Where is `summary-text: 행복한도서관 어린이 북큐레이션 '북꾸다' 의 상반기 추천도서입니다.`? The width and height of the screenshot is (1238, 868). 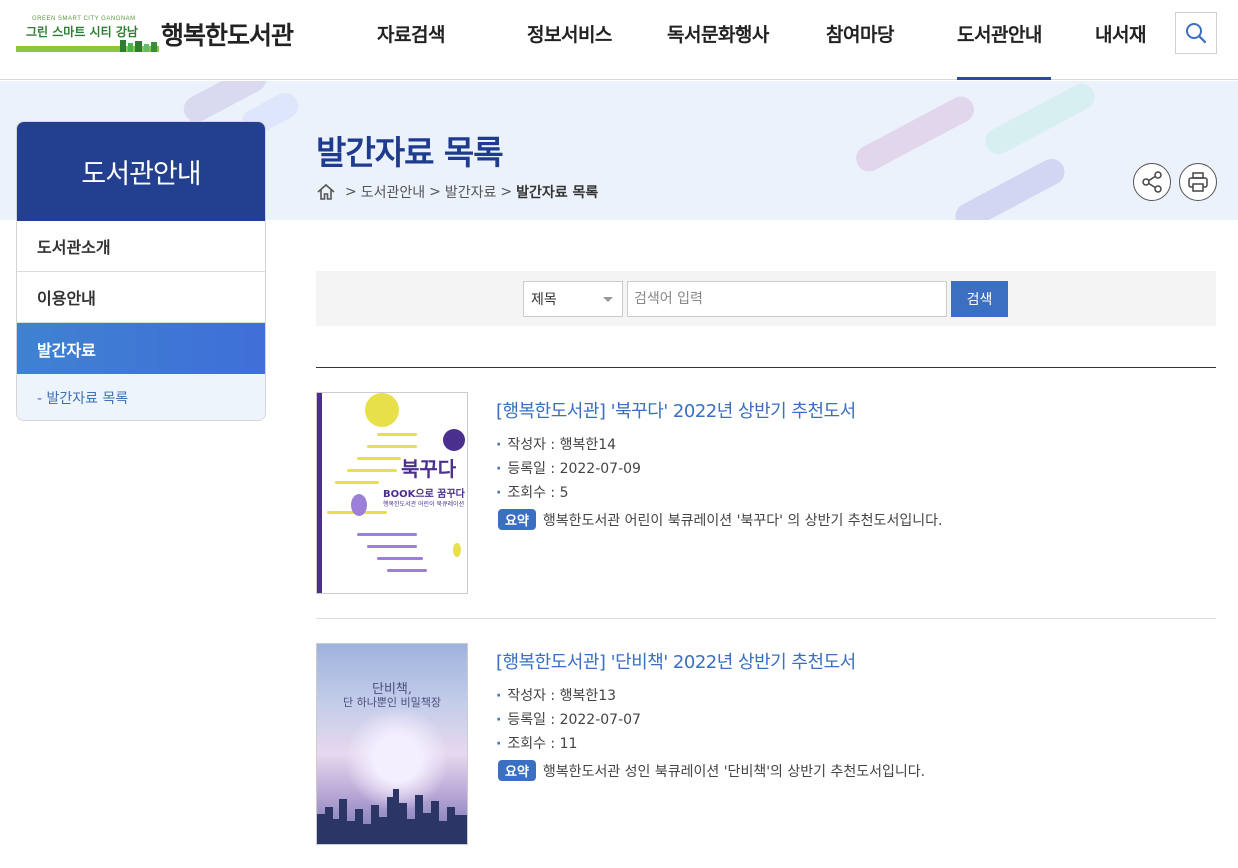
summary-text: 행복한도서관 어린이 북큐레이션 '북꾸다' 의 상반기 추천도서입니다. is located at coordinates (742, 520).